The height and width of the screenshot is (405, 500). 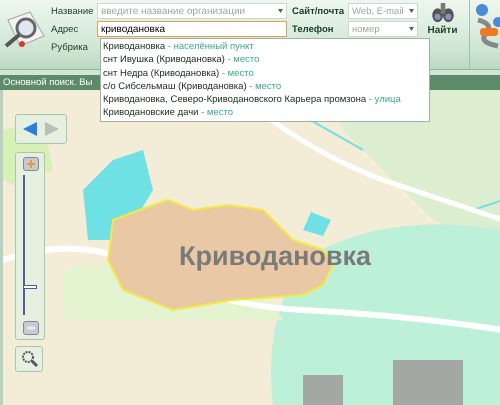 I want to click on plus-icon, so click(x=31, y=164).